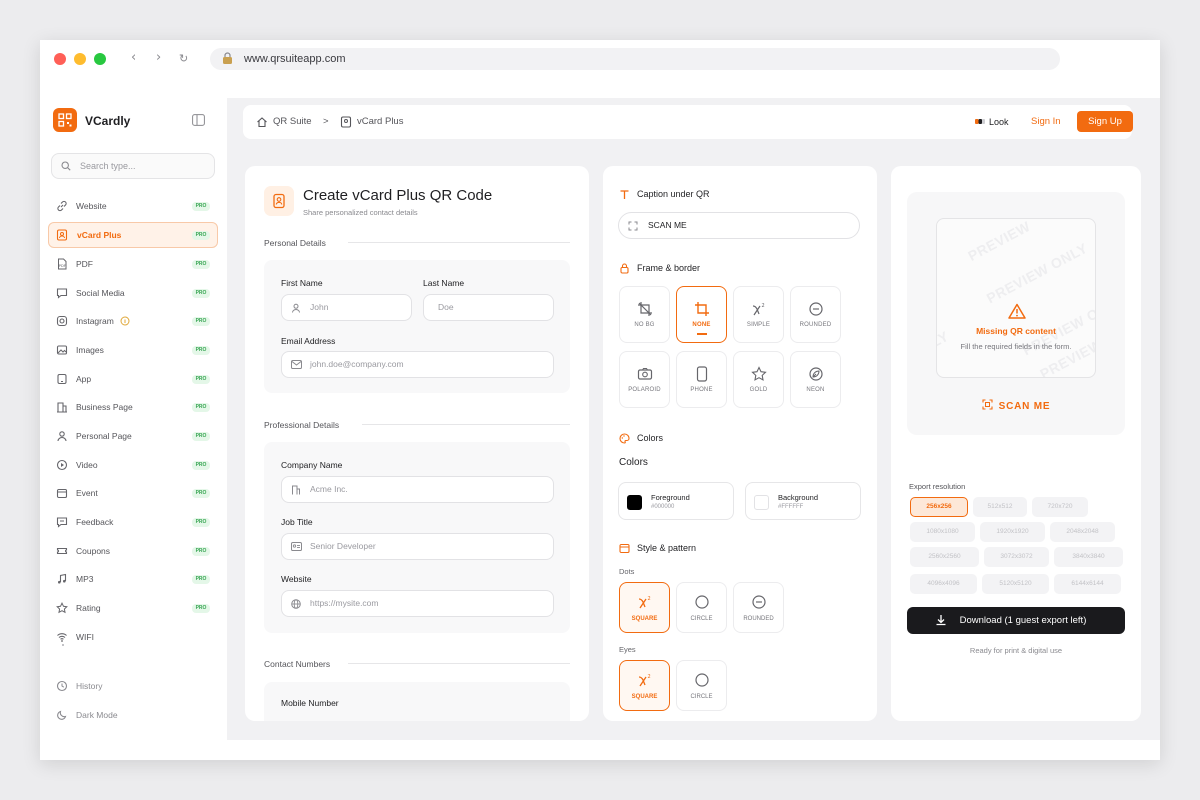 This screenshot has width=1200, height=800. Describe the element at coordinates (133, 465) in the screenshot. I see `sidebar-item-video: Video PRO` at that location.